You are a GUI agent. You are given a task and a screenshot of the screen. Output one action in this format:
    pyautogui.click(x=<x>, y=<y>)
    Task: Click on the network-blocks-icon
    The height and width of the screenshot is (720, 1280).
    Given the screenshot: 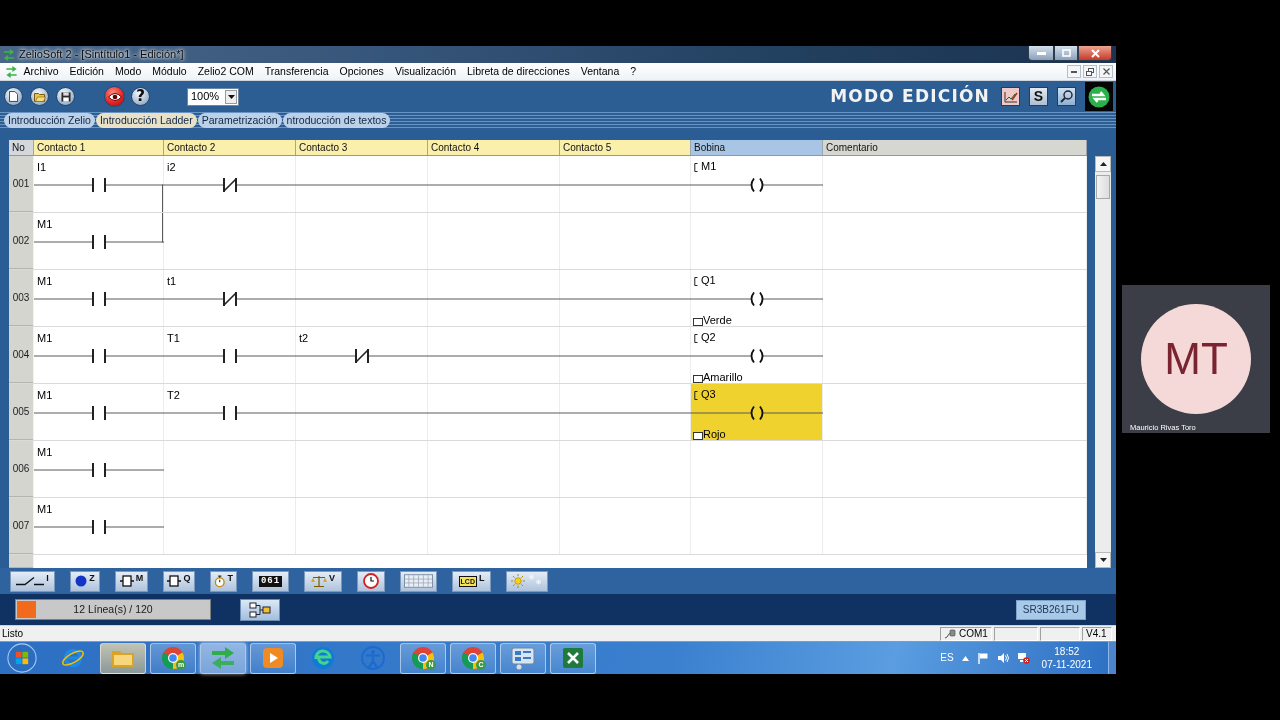 What is the action you would take?
    pyautogui.click(x=260, y=609)
    